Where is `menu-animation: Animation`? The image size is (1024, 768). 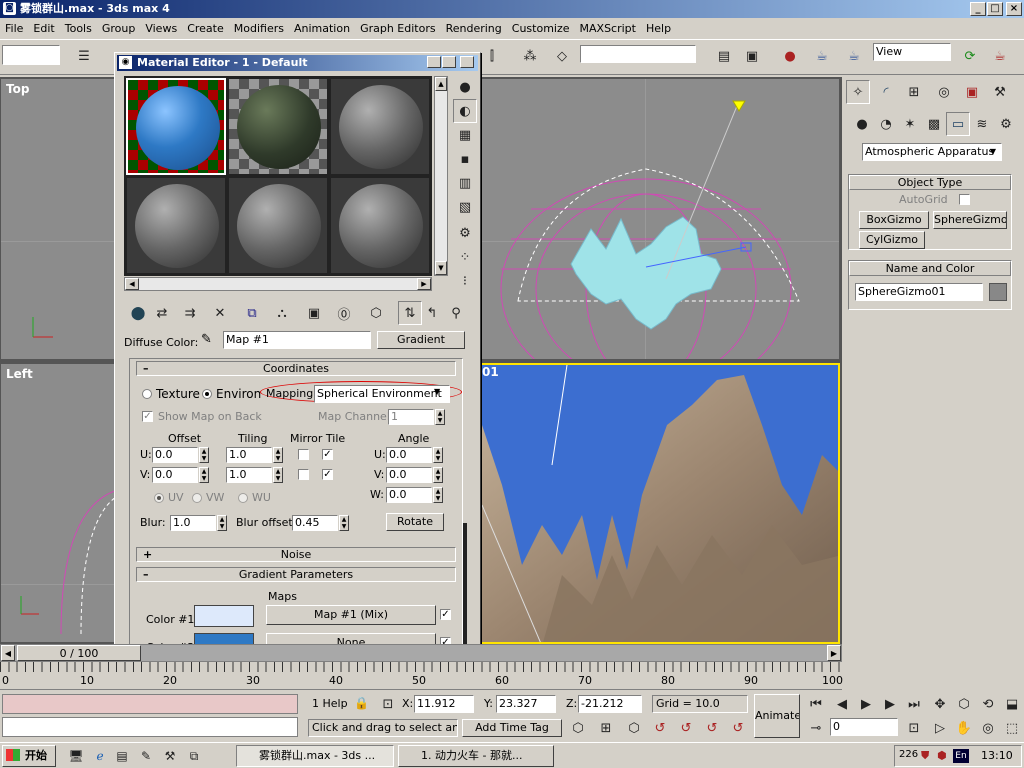 menu-animation: Animation is located at coordinates (322, 28).